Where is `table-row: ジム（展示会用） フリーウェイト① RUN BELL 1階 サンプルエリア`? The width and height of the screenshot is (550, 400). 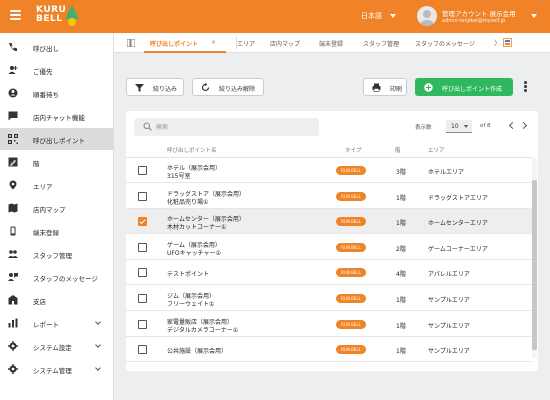 table-row: ジム（展示会用） フリーウェイト① RUN BELL 1階 サンプルエリア is located at coordinates (329, 298).